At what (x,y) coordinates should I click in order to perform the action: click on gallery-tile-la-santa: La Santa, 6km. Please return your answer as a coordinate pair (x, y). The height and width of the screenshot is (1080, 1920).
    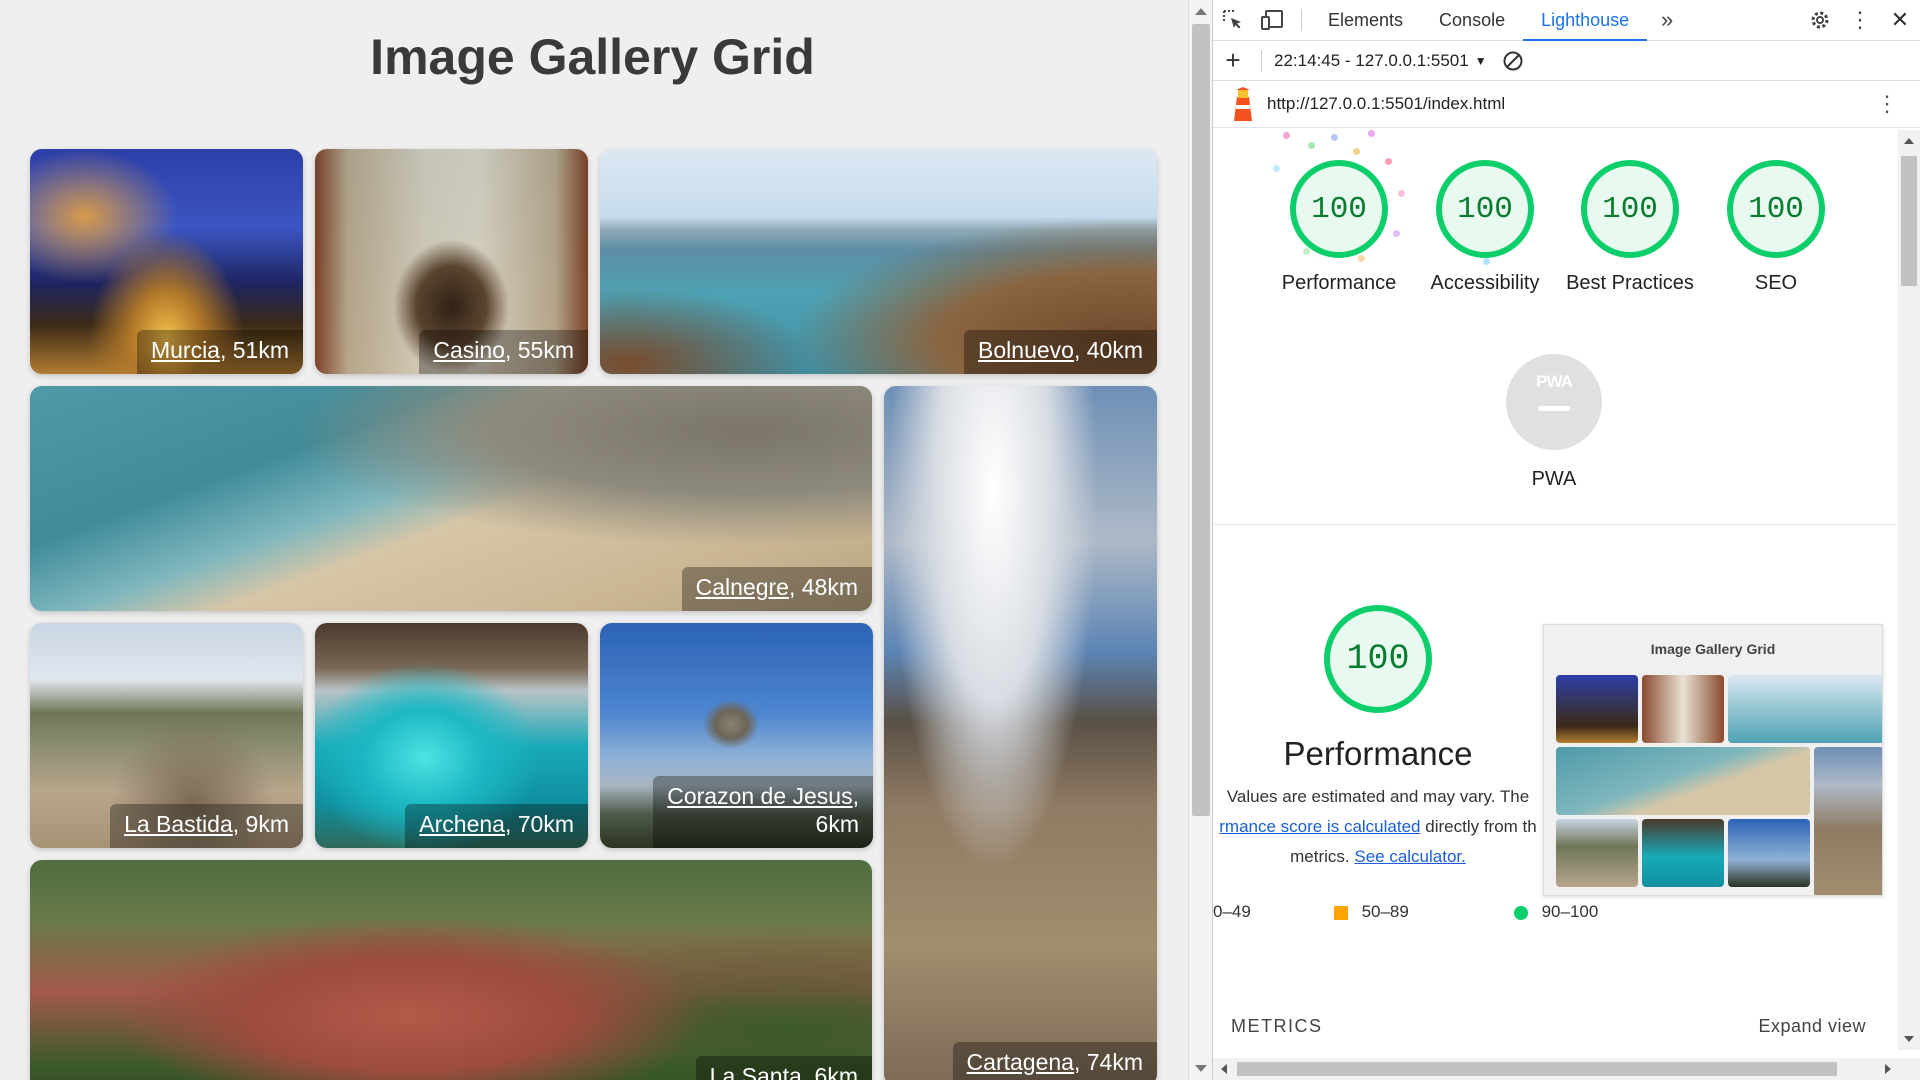
    Looking at the image, I should click on (451, 970).